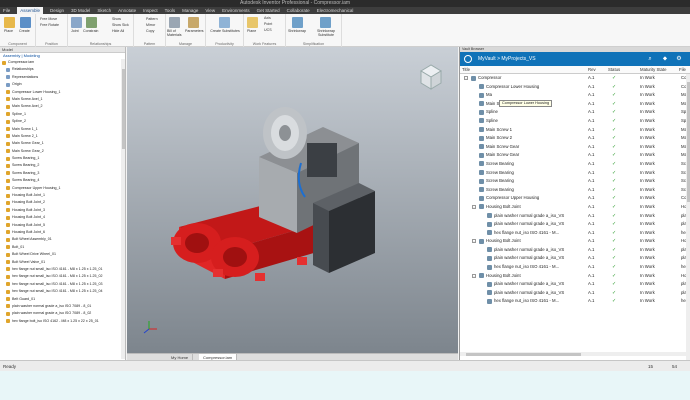  I want to click on tab-electromechanical: Electromechanical, so click(335, 10).